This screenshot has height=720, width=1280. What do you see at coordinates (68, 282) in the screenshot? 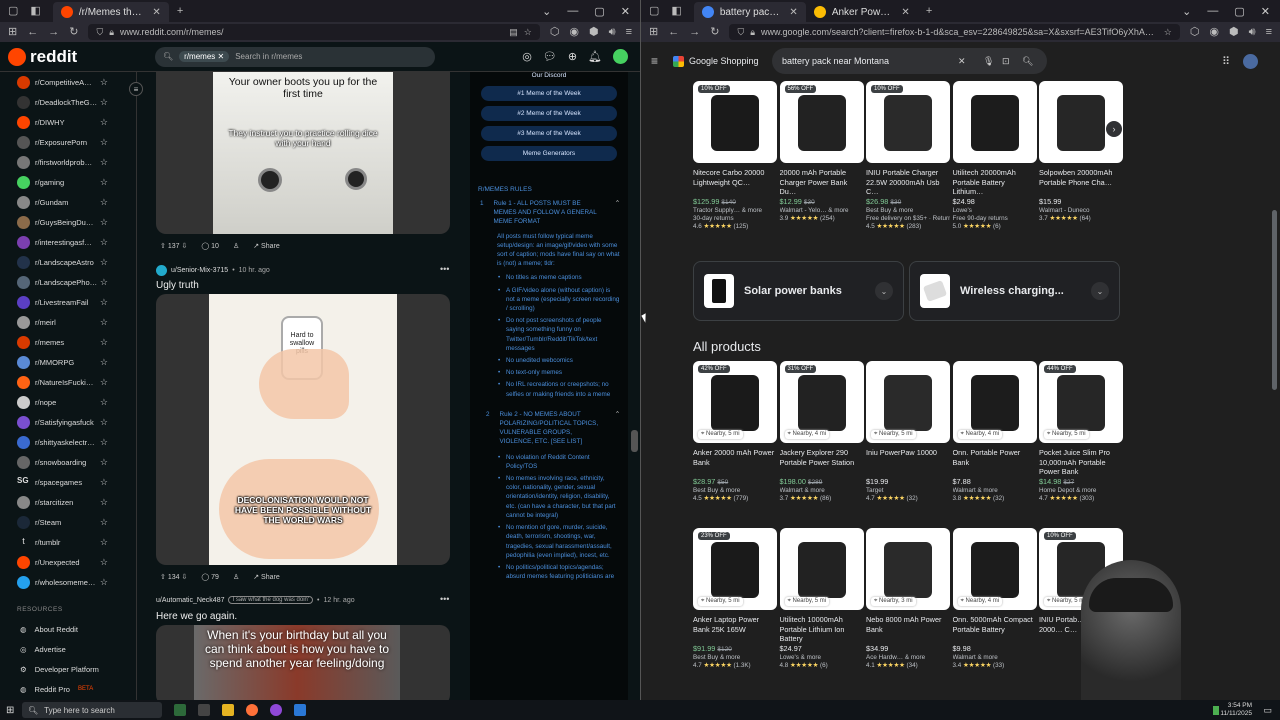
I see `sidebar-community-item: r/LandscapePho… ☆` at bounding box center [68, 282].